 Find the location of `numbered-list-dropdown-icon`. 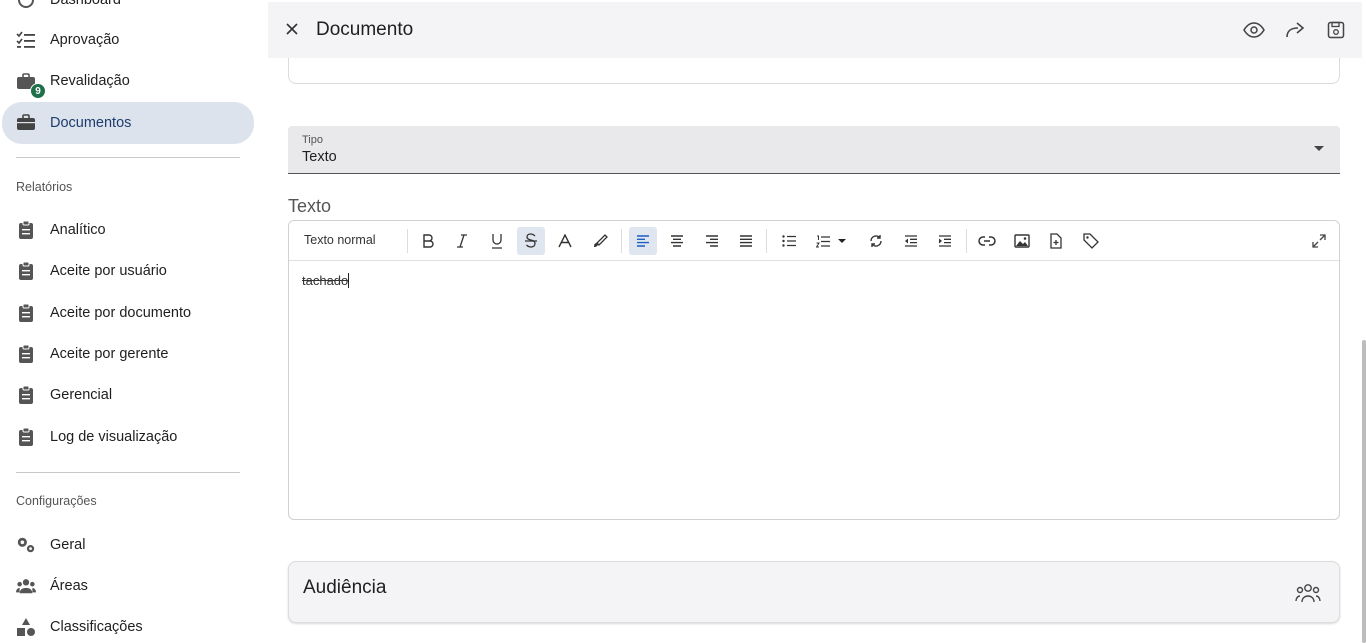

numbered-list-dropdown-icon is located at coordinates (842, 241).